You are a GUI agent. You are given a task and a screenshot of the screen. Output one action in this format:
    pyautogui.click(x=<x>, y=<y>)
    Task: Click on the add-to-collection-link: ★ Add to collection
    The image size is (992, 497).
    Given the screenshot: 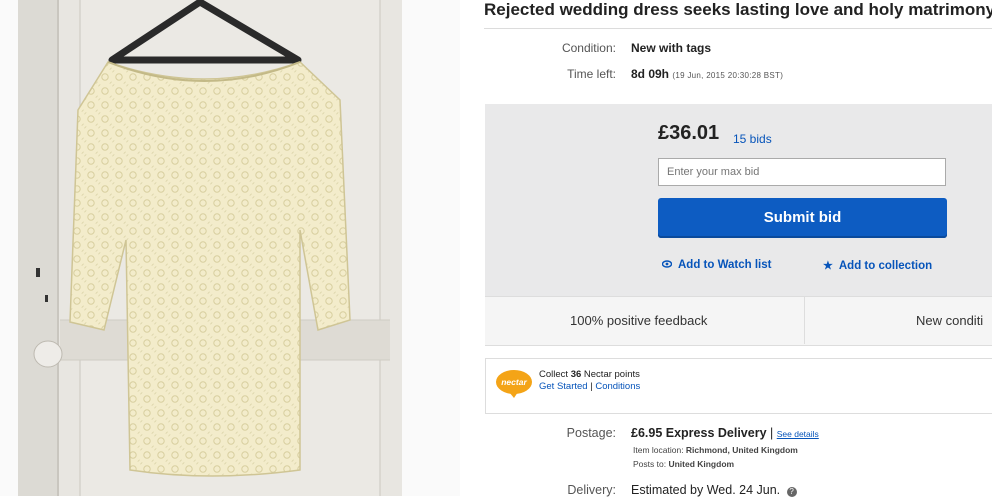 What is the action you would take?
    pyautogui.click(x=877, y=265)
    